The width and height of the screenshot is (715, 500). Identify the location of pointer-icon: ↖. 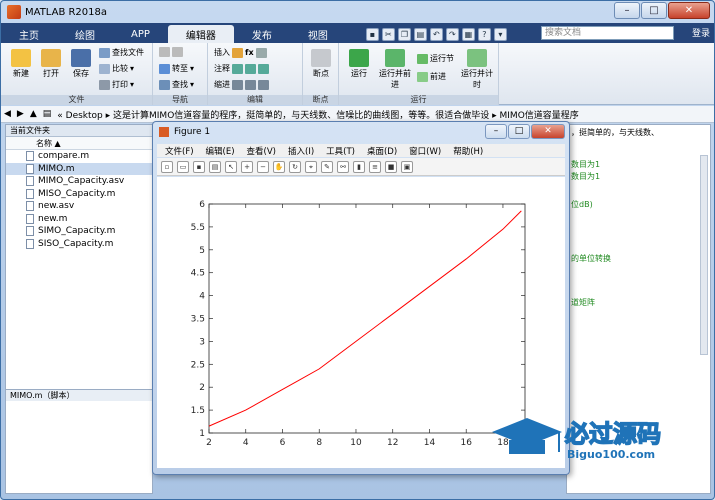
(231, 166).